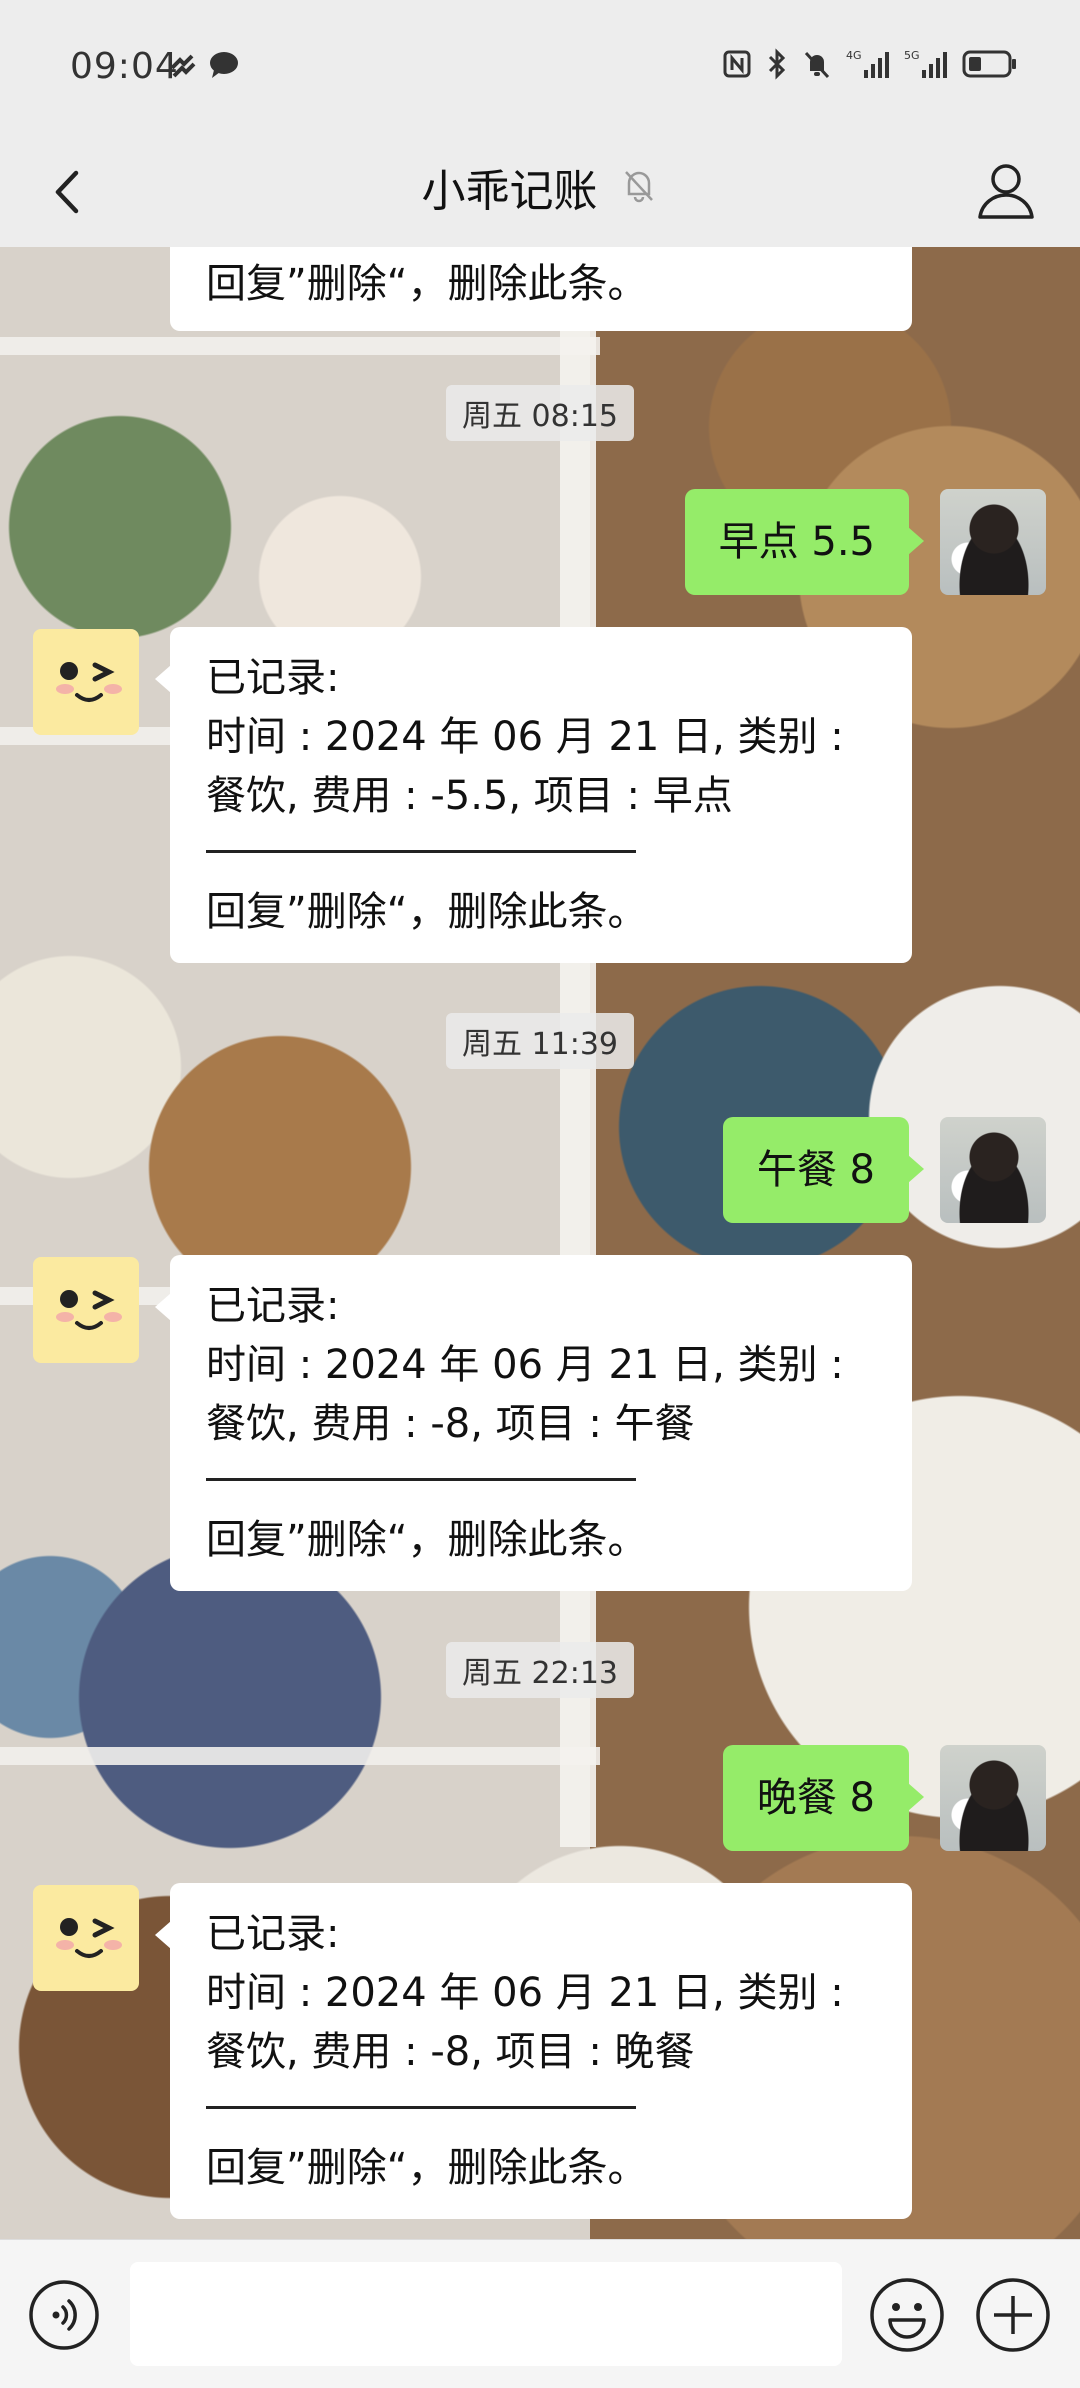  I want to click on voice-icon, so click(64, 2315).